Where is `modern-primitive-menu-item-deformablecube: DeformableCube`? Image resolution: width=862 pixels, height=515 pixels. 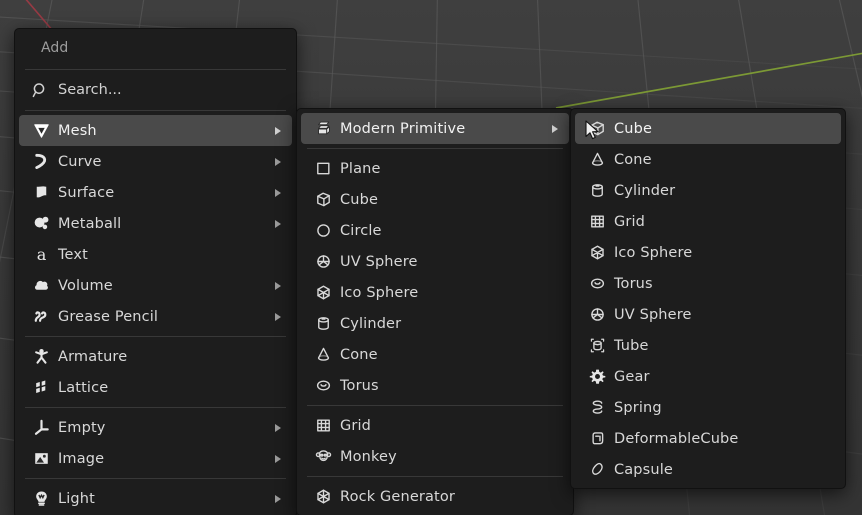
modern-primitive-menu-item-deformablecube: DeformableCube is located at coordinates (708, 438).